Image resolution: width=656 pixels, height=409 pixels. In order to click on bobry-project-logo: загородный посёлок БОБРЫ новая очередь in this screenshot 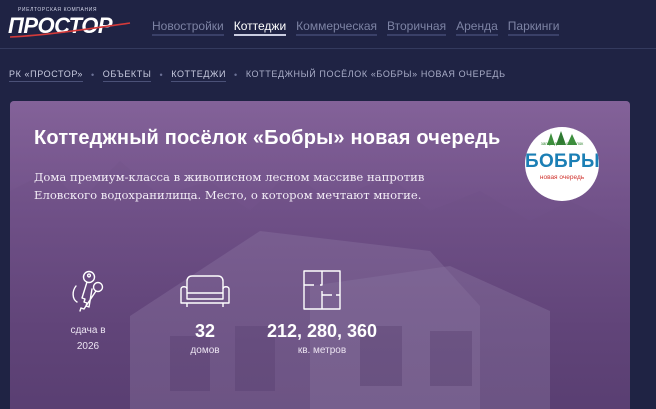, I will do `click(562, 164)`.